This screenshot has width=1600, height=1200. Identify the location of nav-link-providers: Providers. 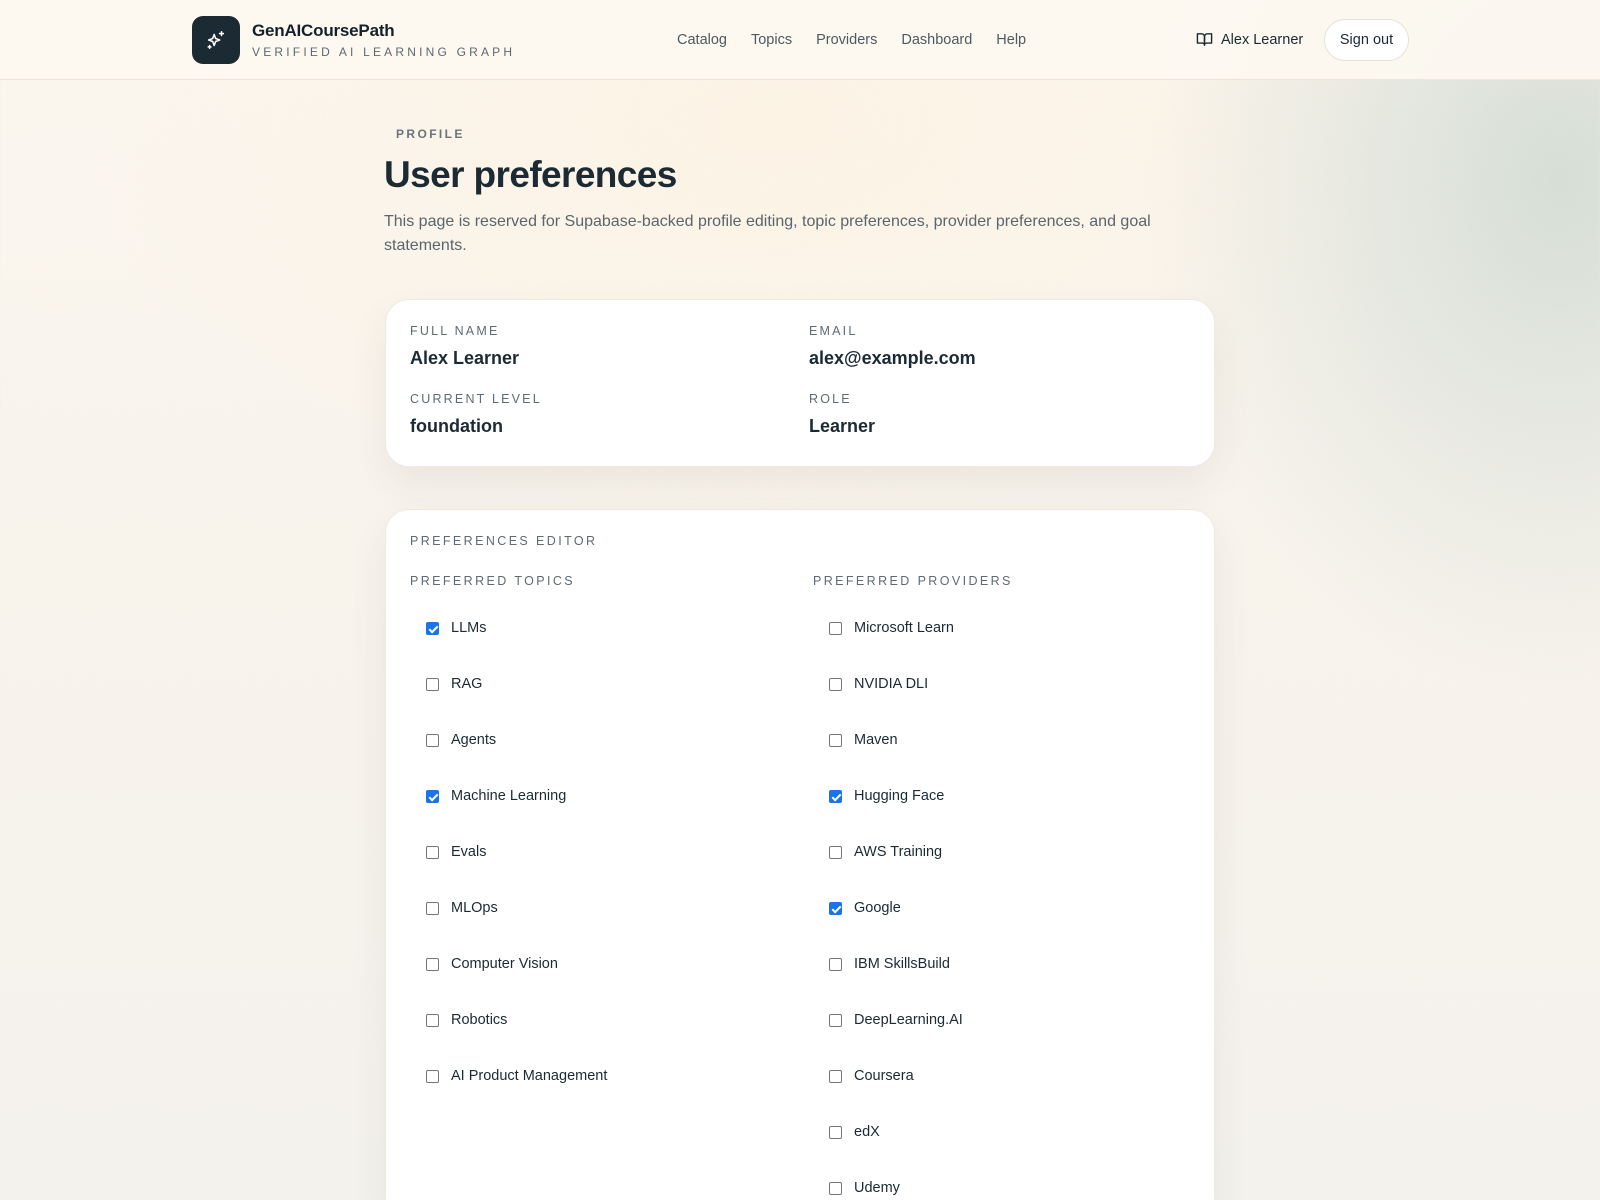
(846, 40).